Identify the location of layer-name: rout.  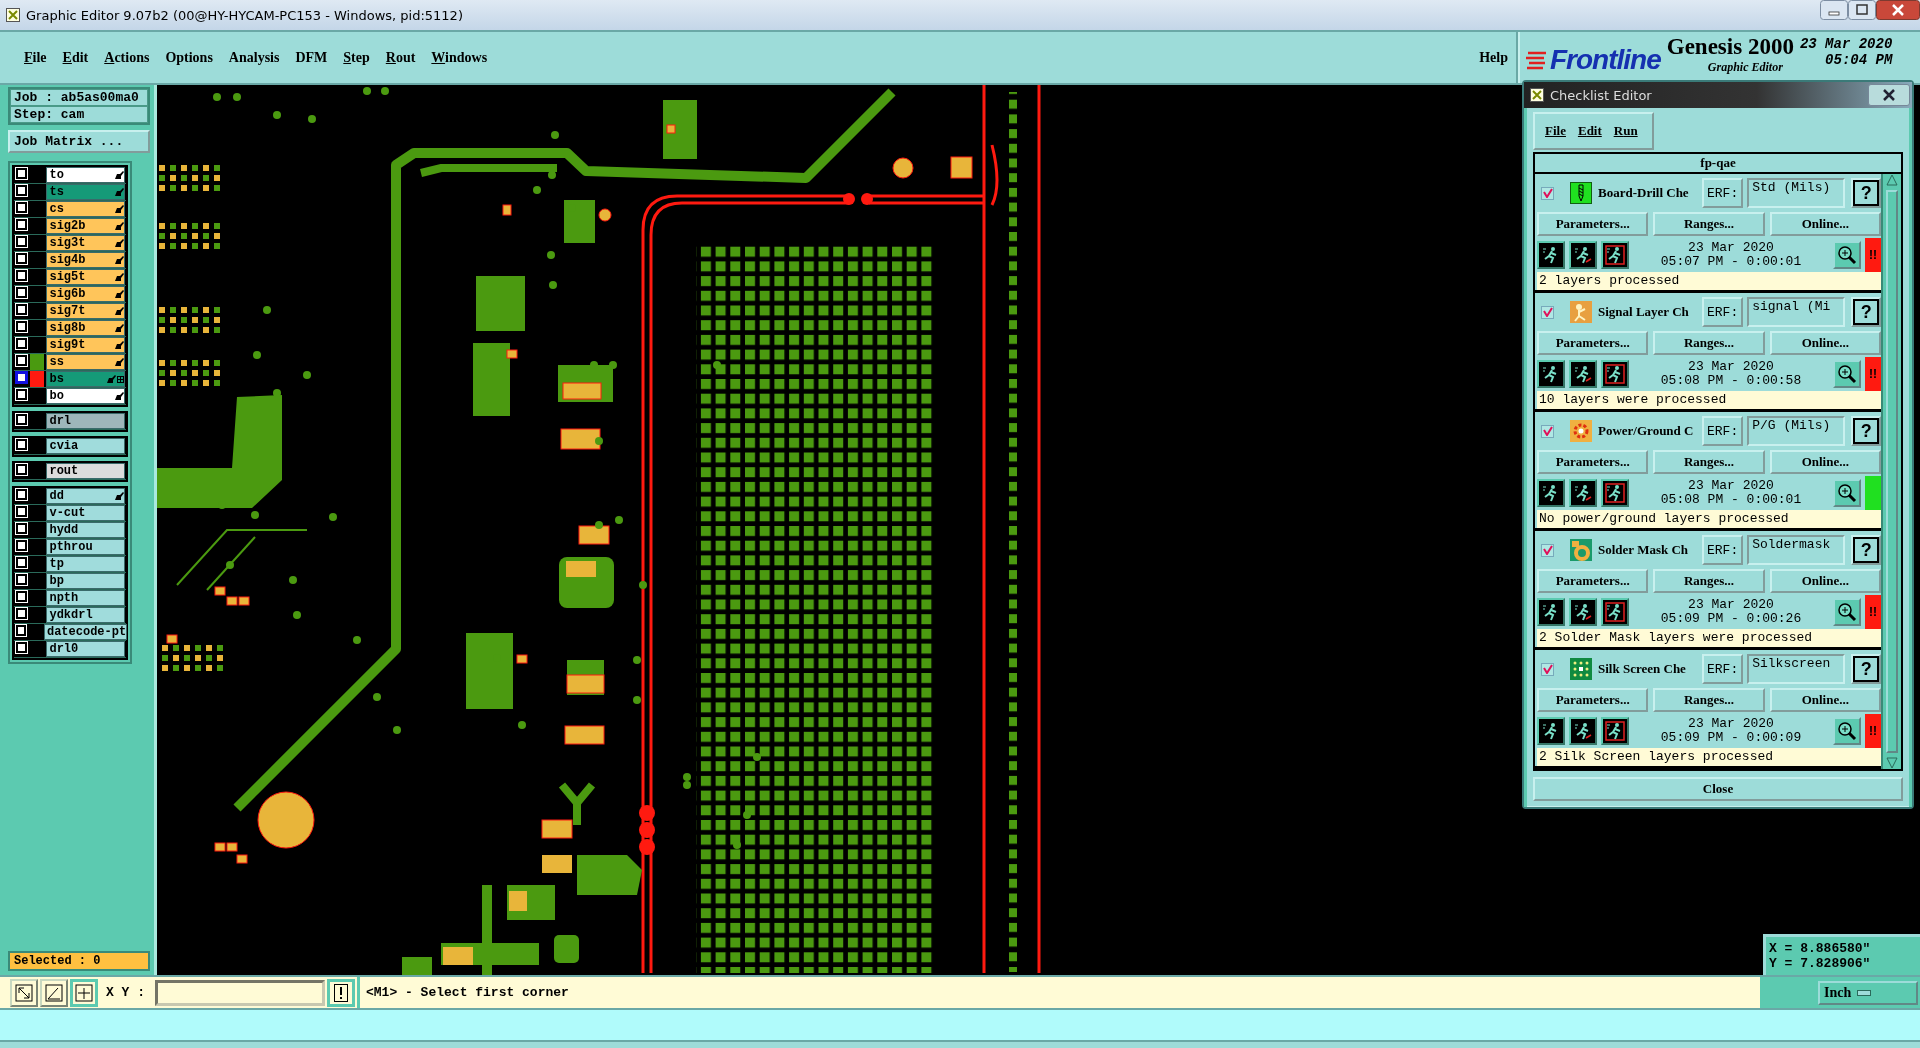
(86, 471).